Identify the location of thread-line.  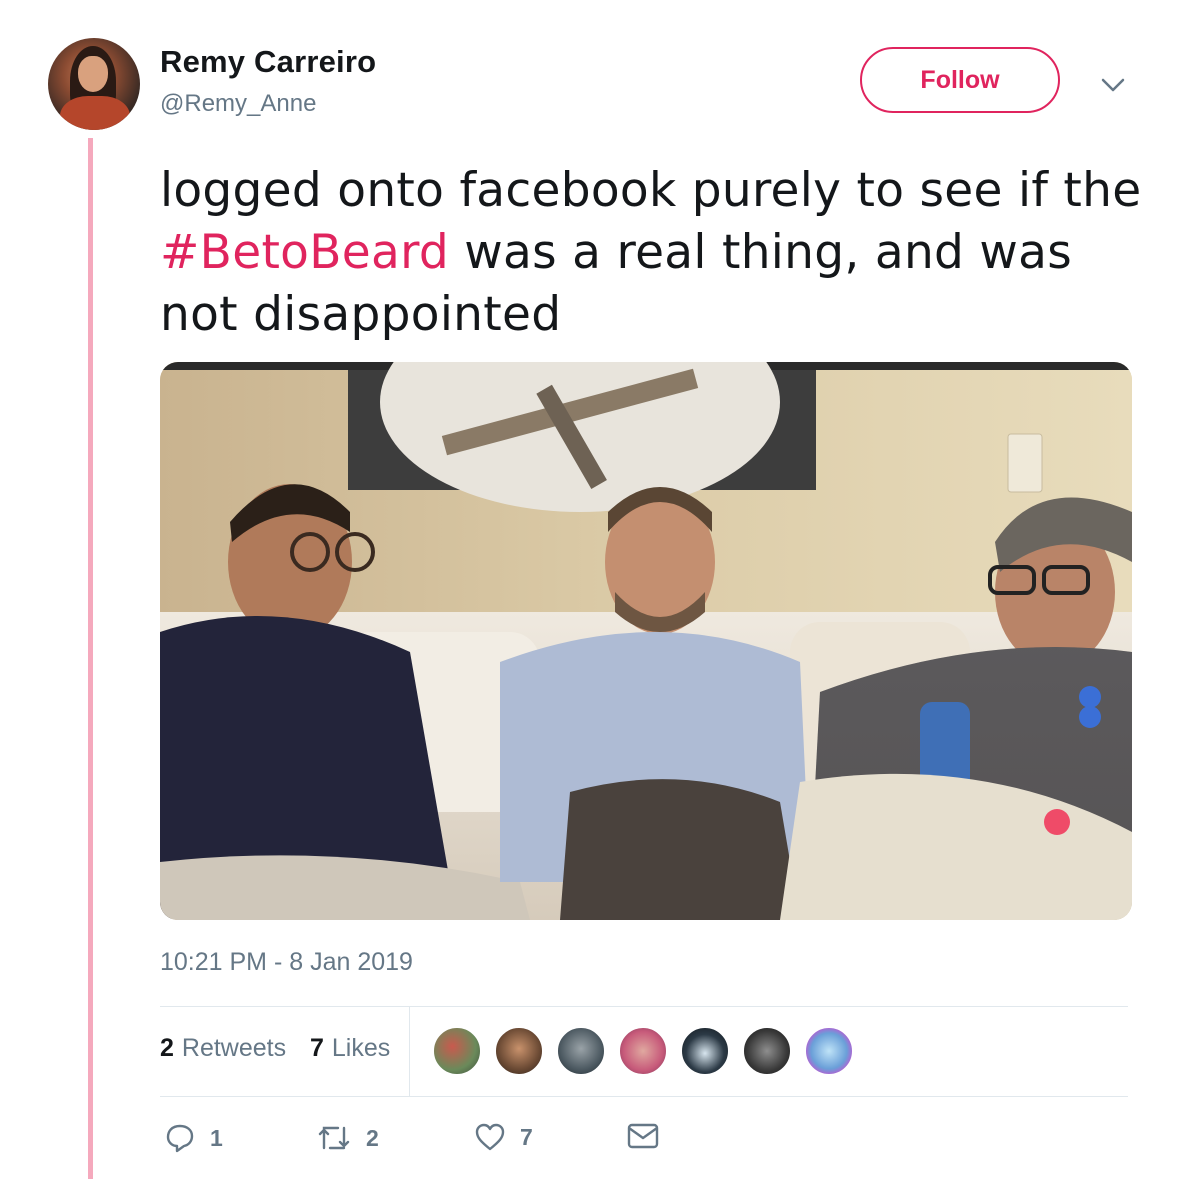
(90, 658).